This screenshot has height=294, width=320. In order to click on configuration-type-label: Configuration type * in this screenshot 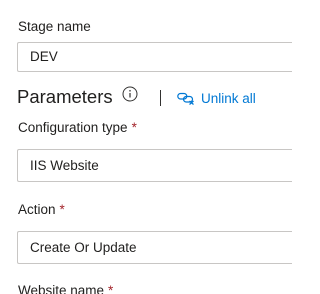, I will do `click(77, 127)`.